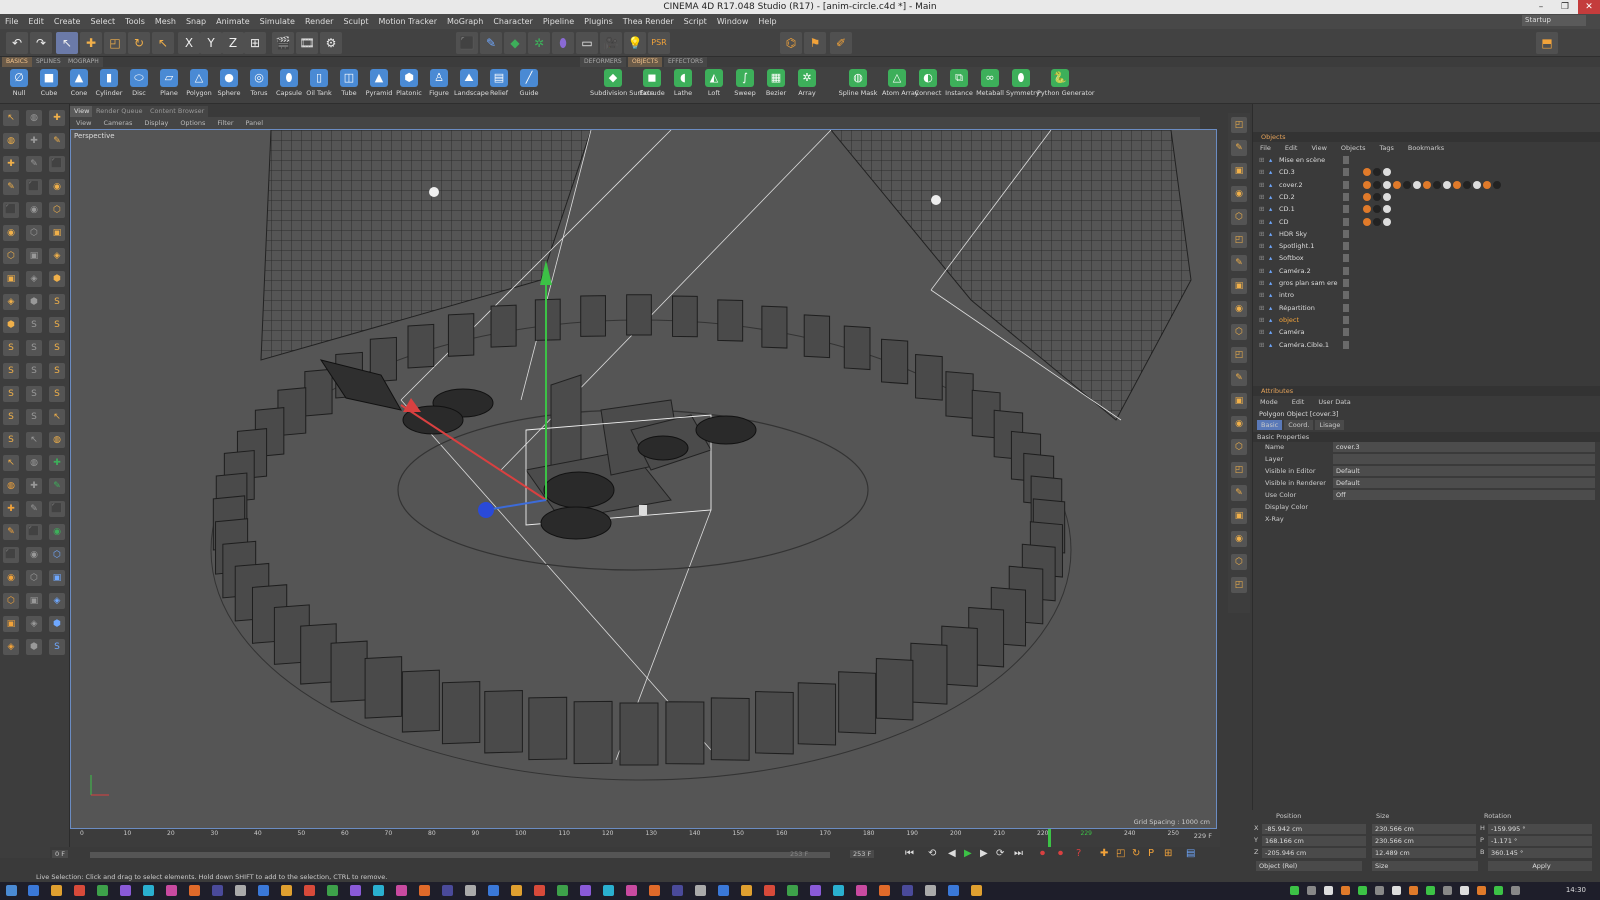  What do you see at coordinates (1464, 447) in the screenshot?
I see `attribute-field: cover.3` at bounding box center [1464, 447].